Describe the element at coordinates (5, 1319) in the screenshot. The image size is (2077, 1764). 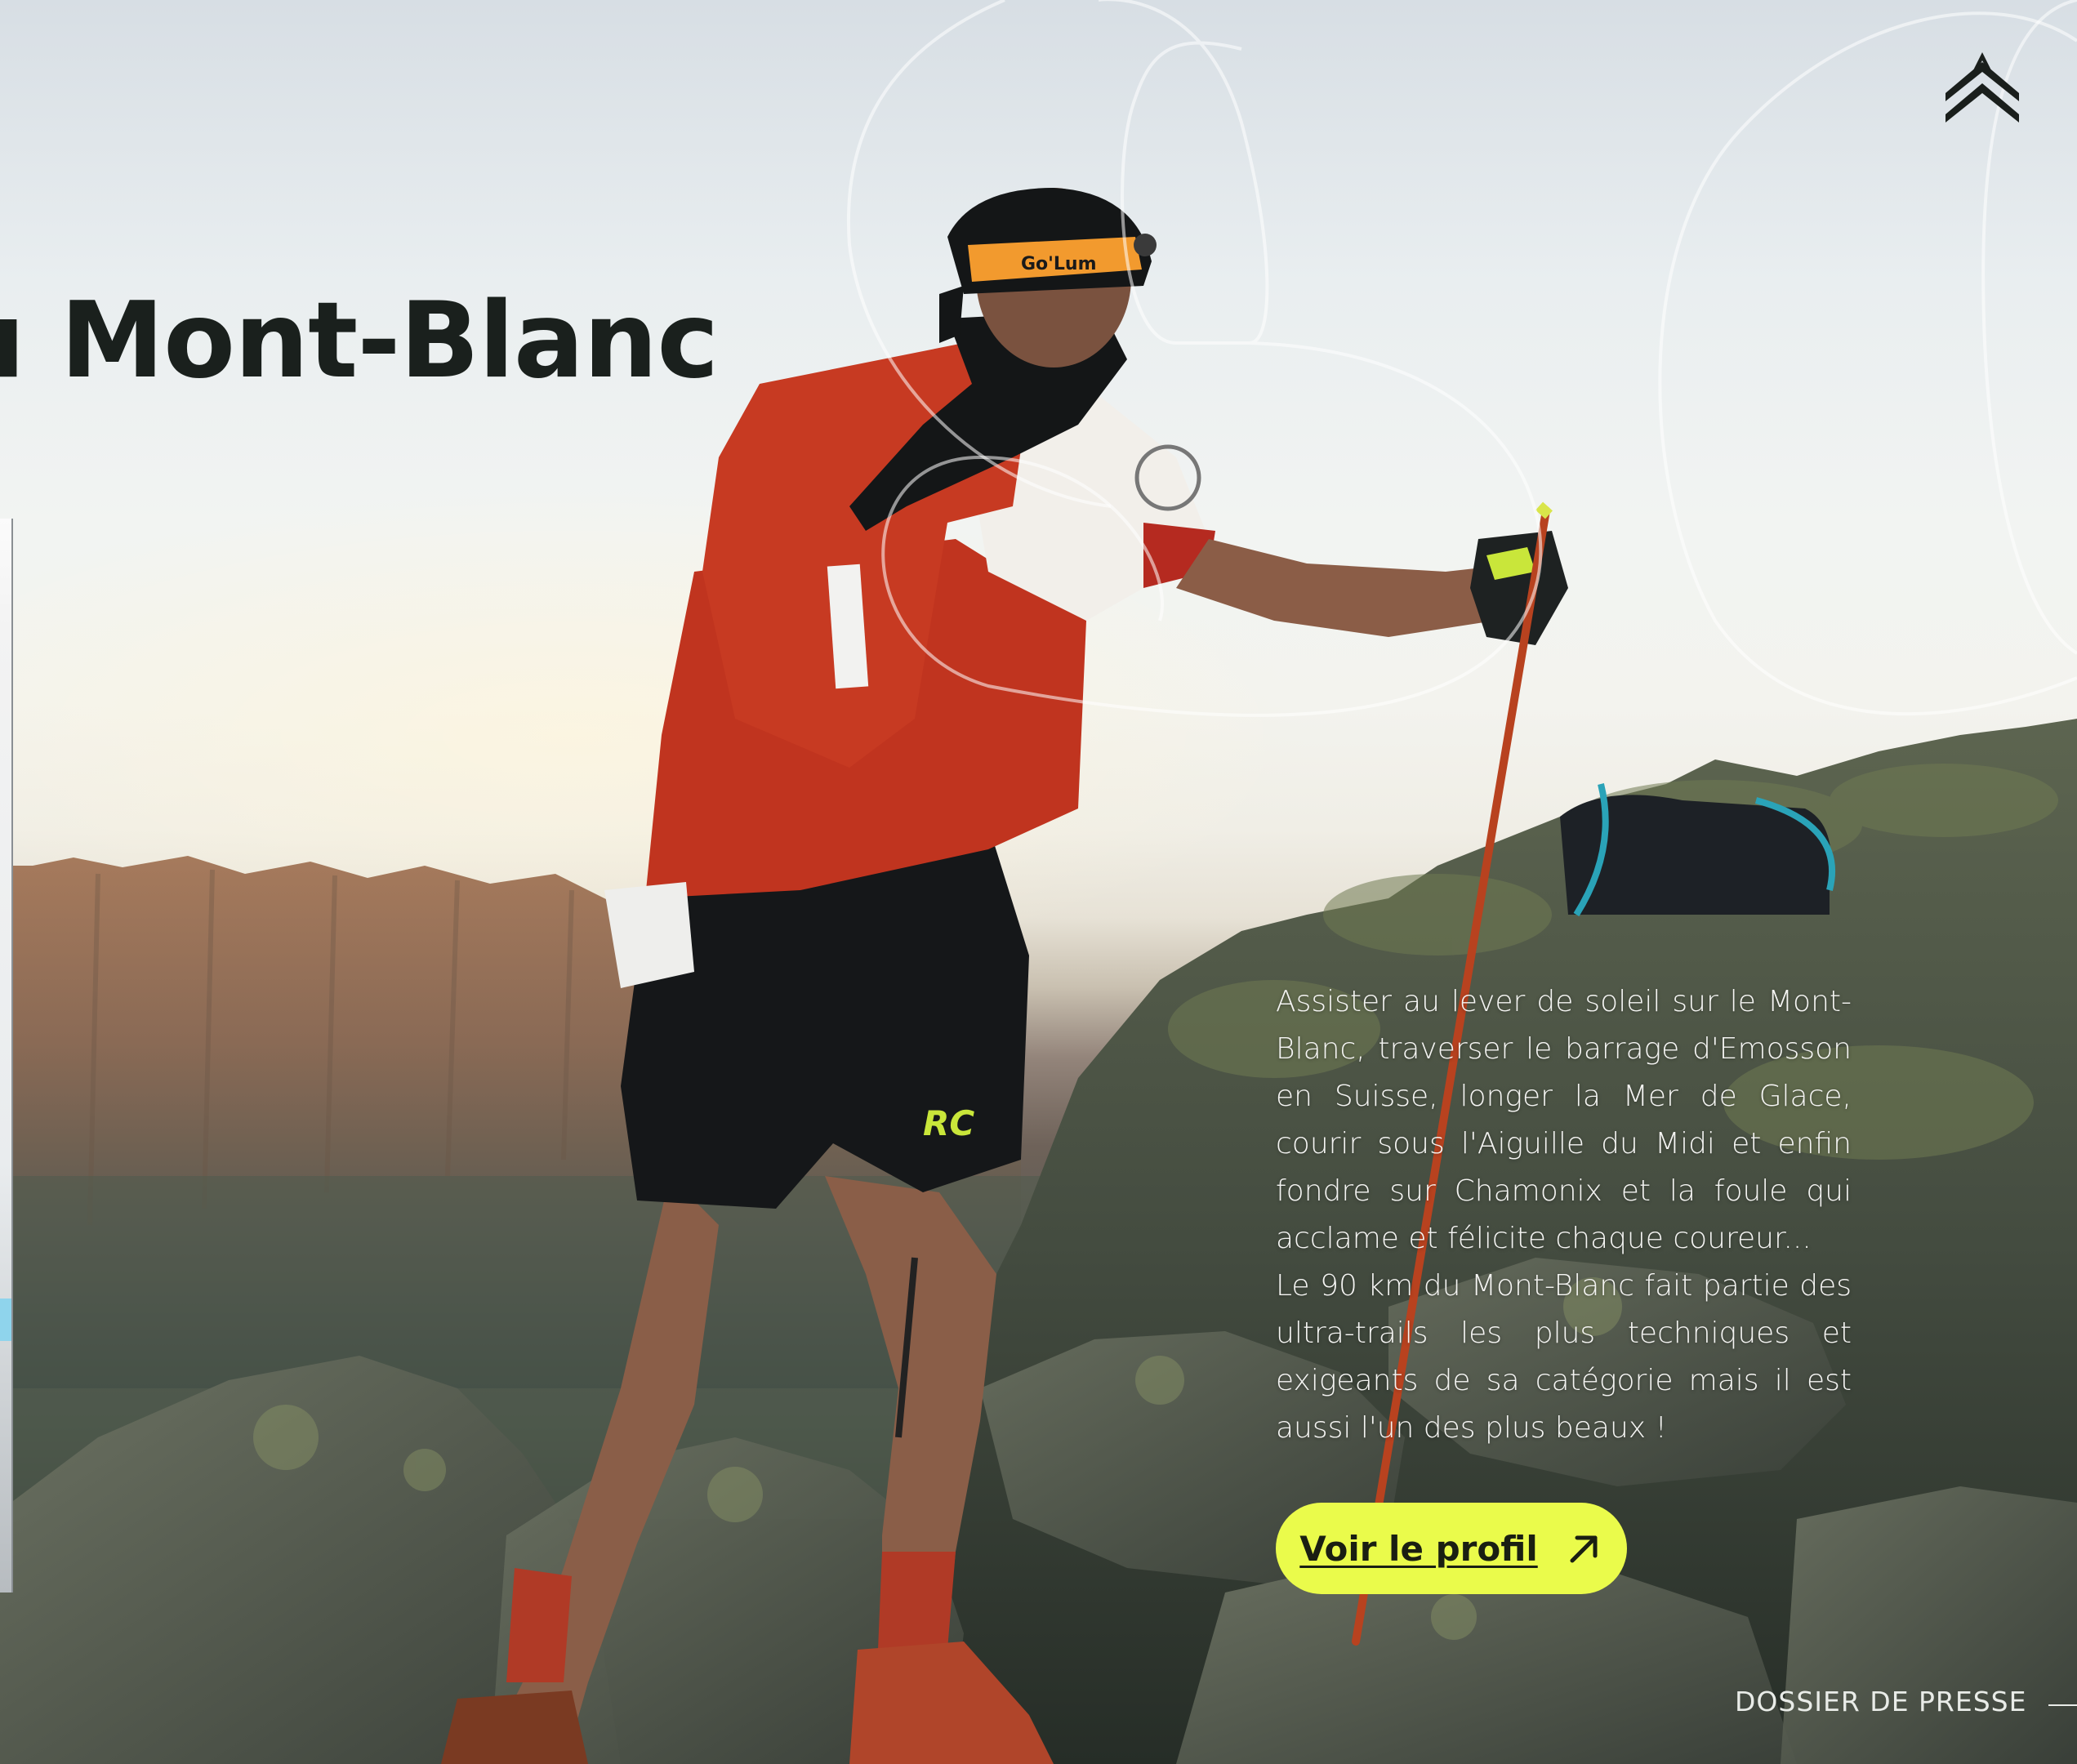
I see `side-panel-accent` at that location.